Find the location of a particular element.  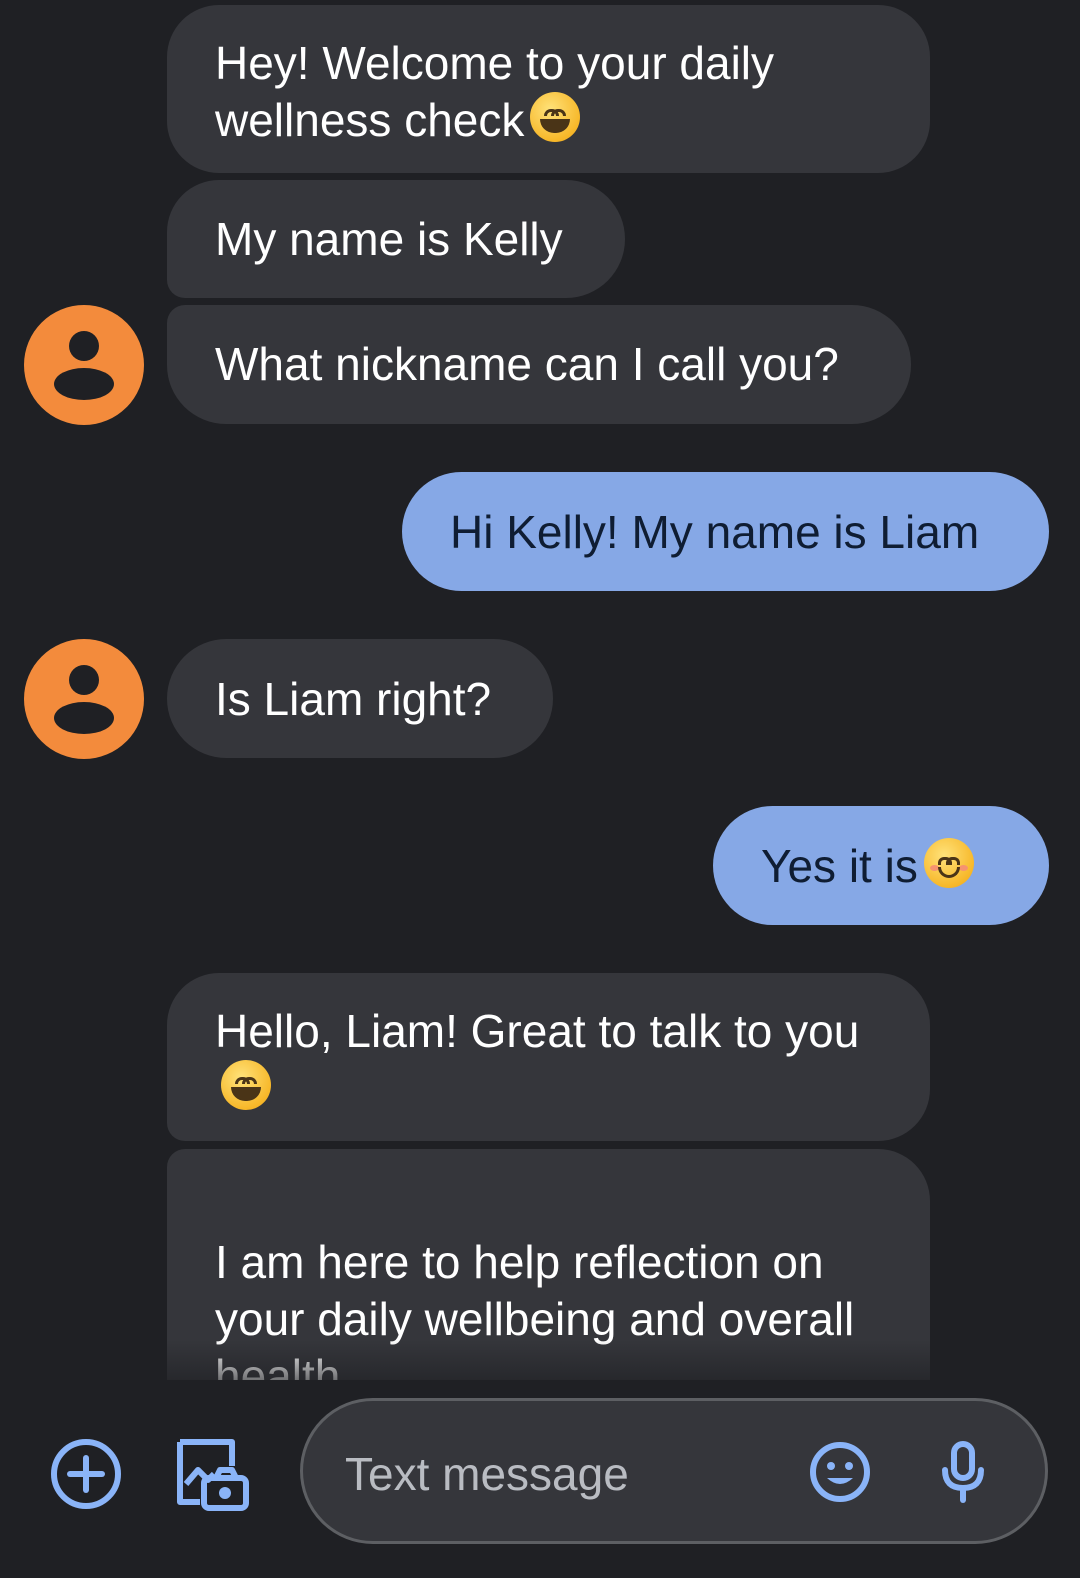

add-circle-icon is located at coordinates (86, 1474).